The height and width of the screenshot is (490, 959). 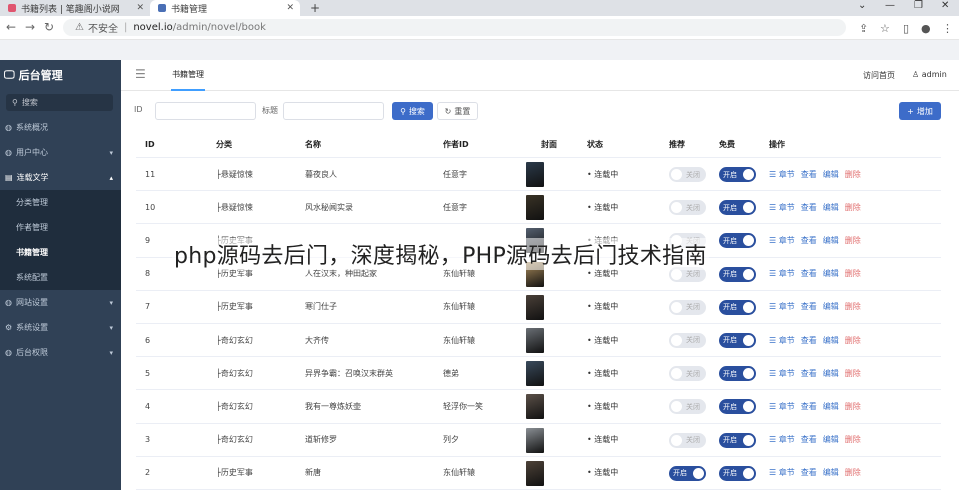 What do you see at coordinates (885, 28) in the screenshot?
I see `star-icon: ☆` at bounding box center [885, 28].